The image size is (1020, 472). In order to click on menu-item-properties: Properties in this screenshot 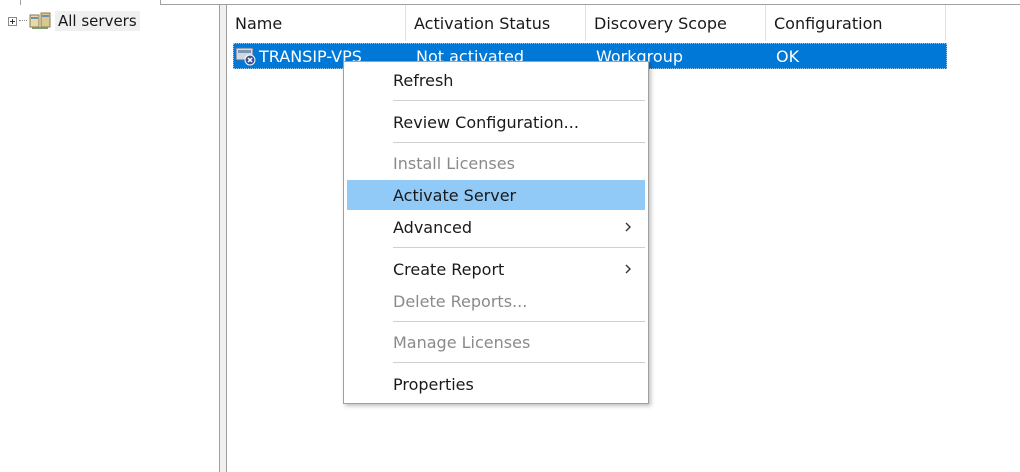, I will do `click(496, 384)`.